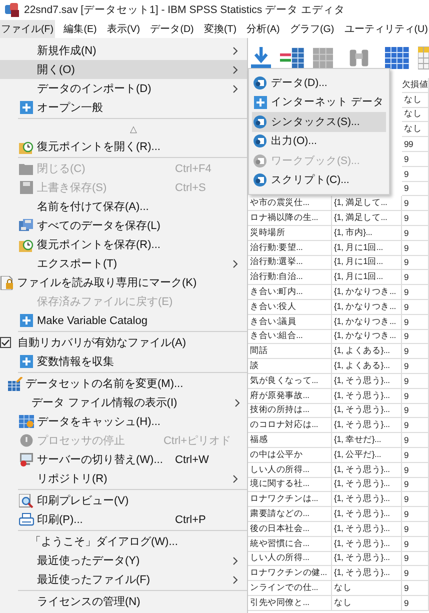 Image resolution: width=429 pixels, height=613 pixels. I want to click on menu-item: データのインポート(D), so click(123, 88).